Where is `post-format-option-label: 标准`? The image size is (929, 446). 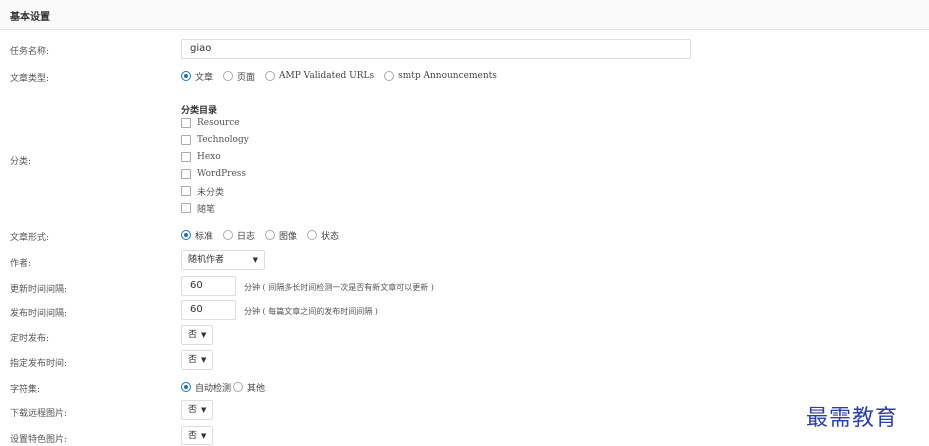 post-format-option-label: 标准 is located at coordinates (204, 236).